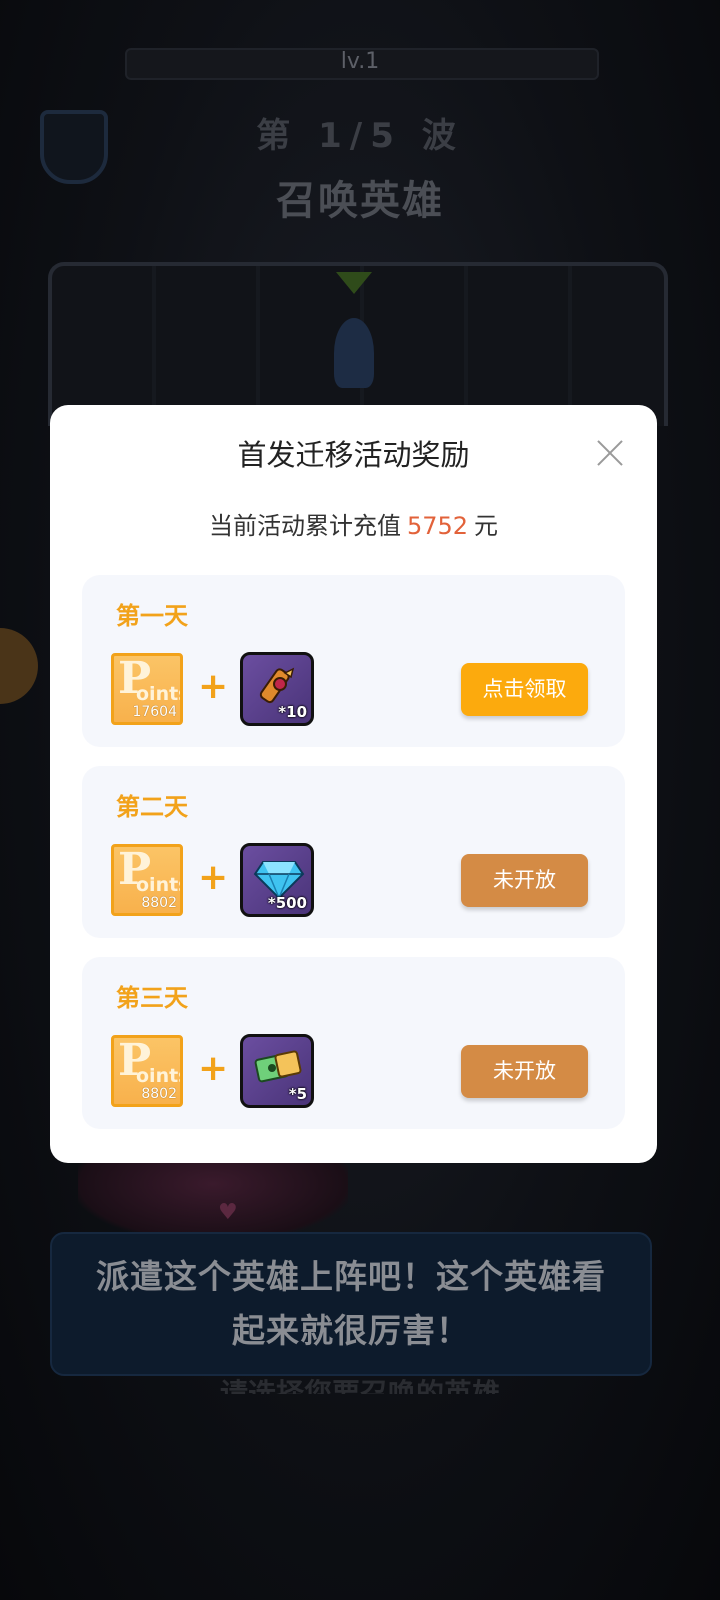 The image size is (720, 1600). Describe the element at coordinates (437, 526) in the screenshot. I see `recharge-amount: 5752` at that location.